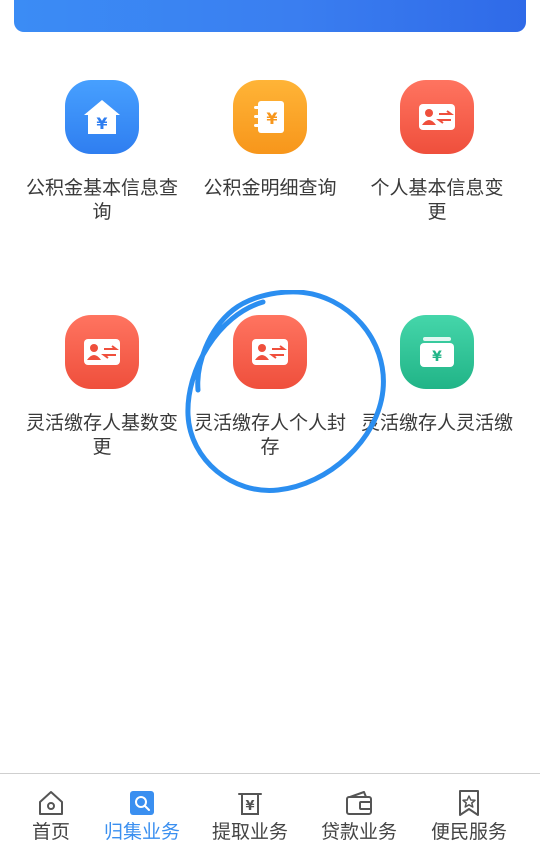 The height and width of the screenshot is (857, 540). Describe the element at coordinates (101, 435) in the screenshot. I see `tile-label: 灵活缴存人基数变更` at that location.